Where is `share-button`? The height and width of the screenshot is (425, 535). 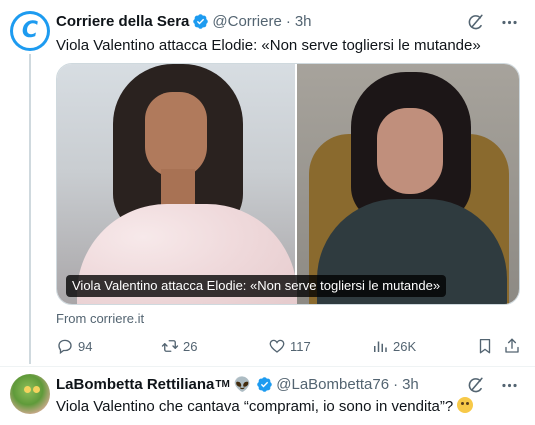 share-button is located at coordinates (514, 346).